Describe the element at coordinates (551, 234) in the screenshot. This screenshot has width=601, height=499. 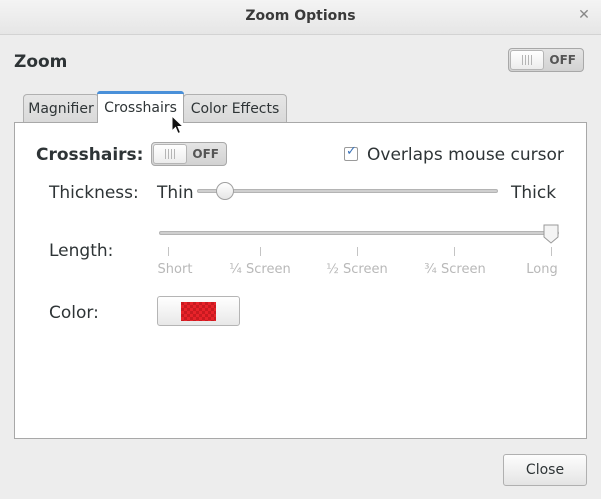
I see `length-slider-thumb` at that location.